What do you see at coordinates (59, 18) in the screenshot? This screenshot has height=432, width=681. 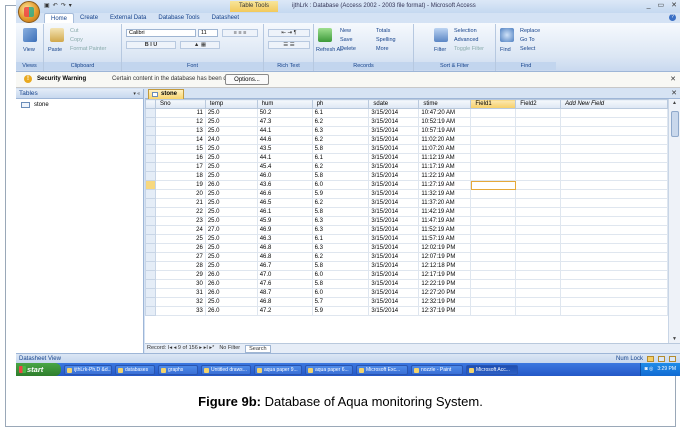 I see `tab-home: Home` at bounding box center [59, 18].